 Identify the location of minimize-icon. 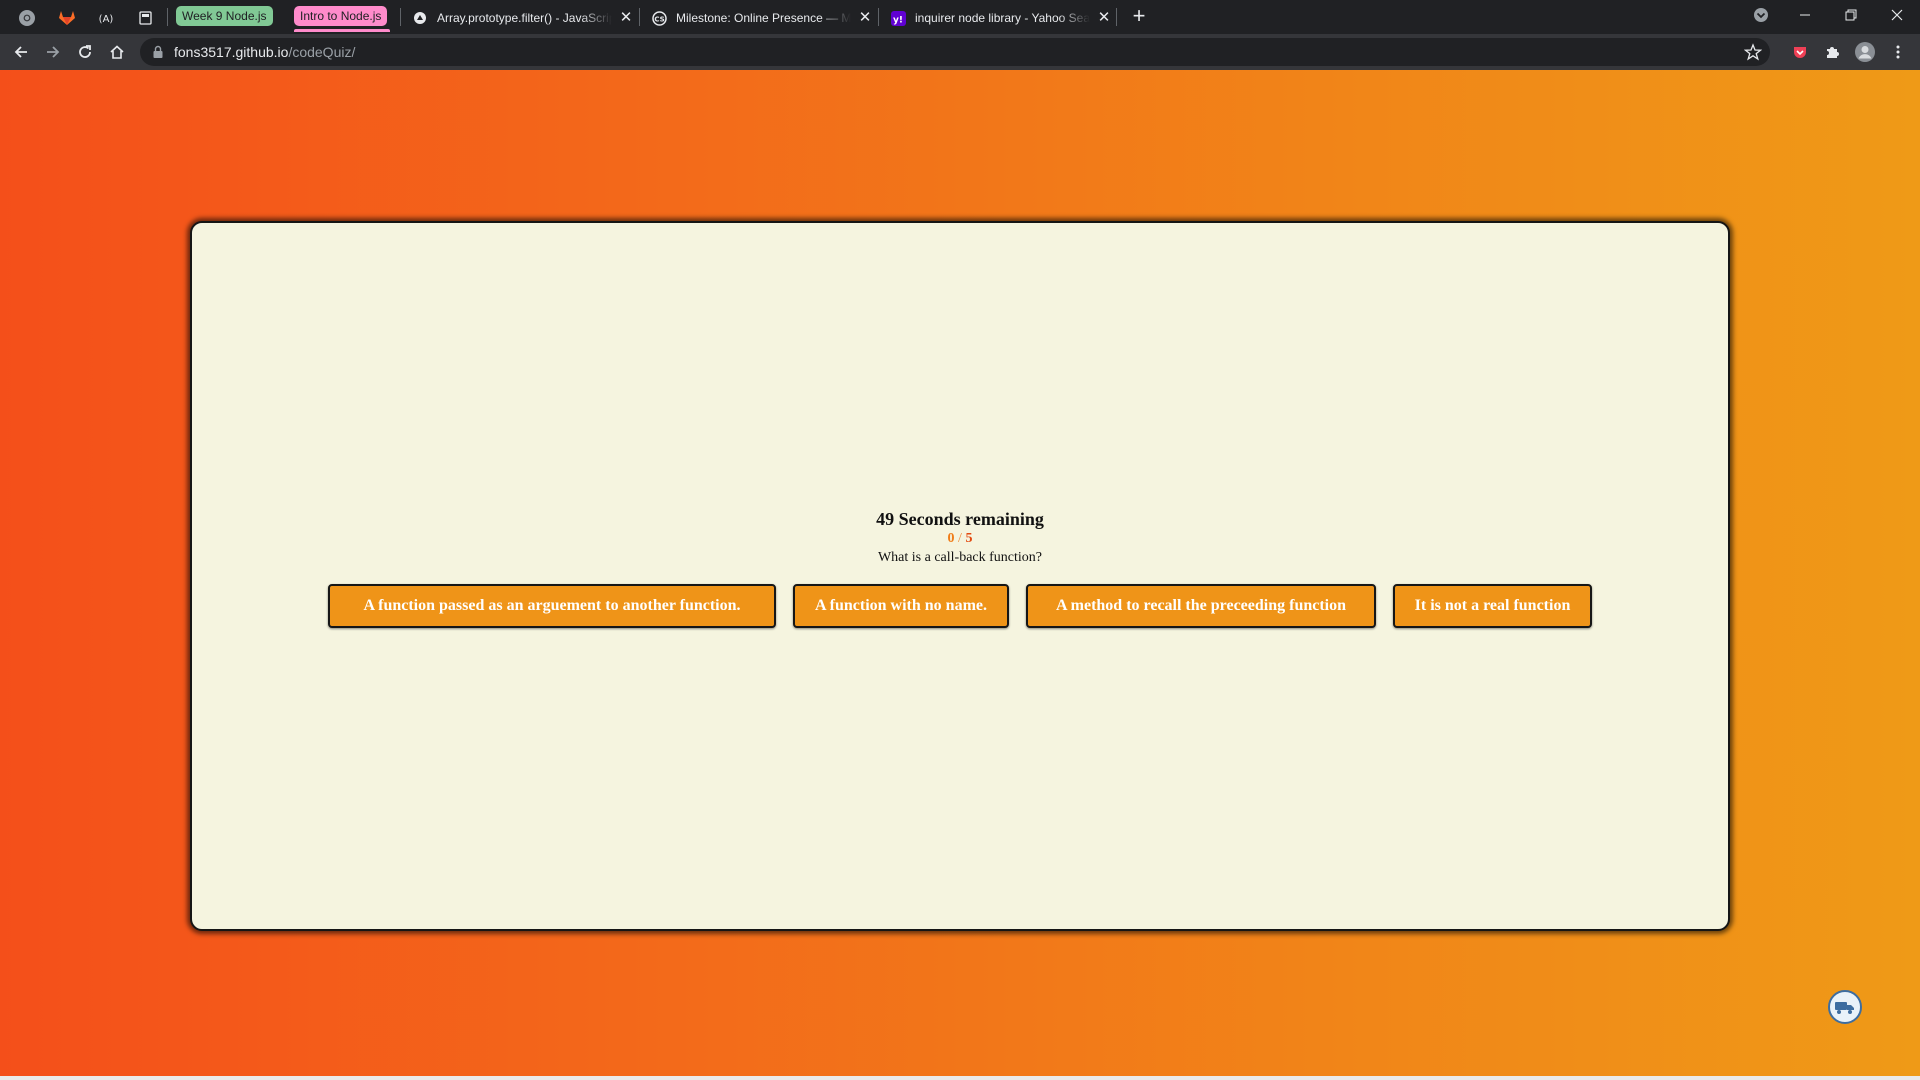
(1805, 15).